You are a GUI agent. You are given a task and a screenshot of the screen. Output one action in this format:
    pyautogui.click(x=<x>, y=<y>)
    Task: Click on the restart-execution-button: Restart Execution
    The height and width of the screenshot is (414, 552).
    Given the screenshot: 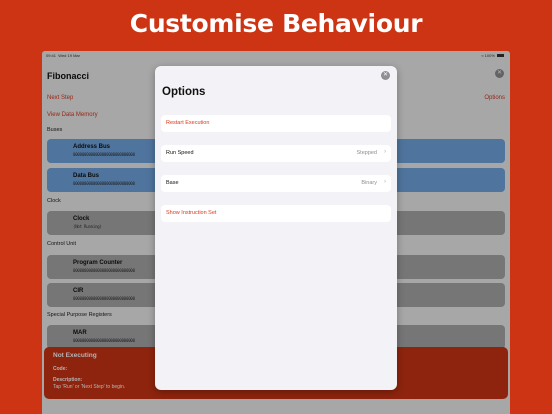 What is the action you would take?
    pyautogui.click(x=276, y=123)
    